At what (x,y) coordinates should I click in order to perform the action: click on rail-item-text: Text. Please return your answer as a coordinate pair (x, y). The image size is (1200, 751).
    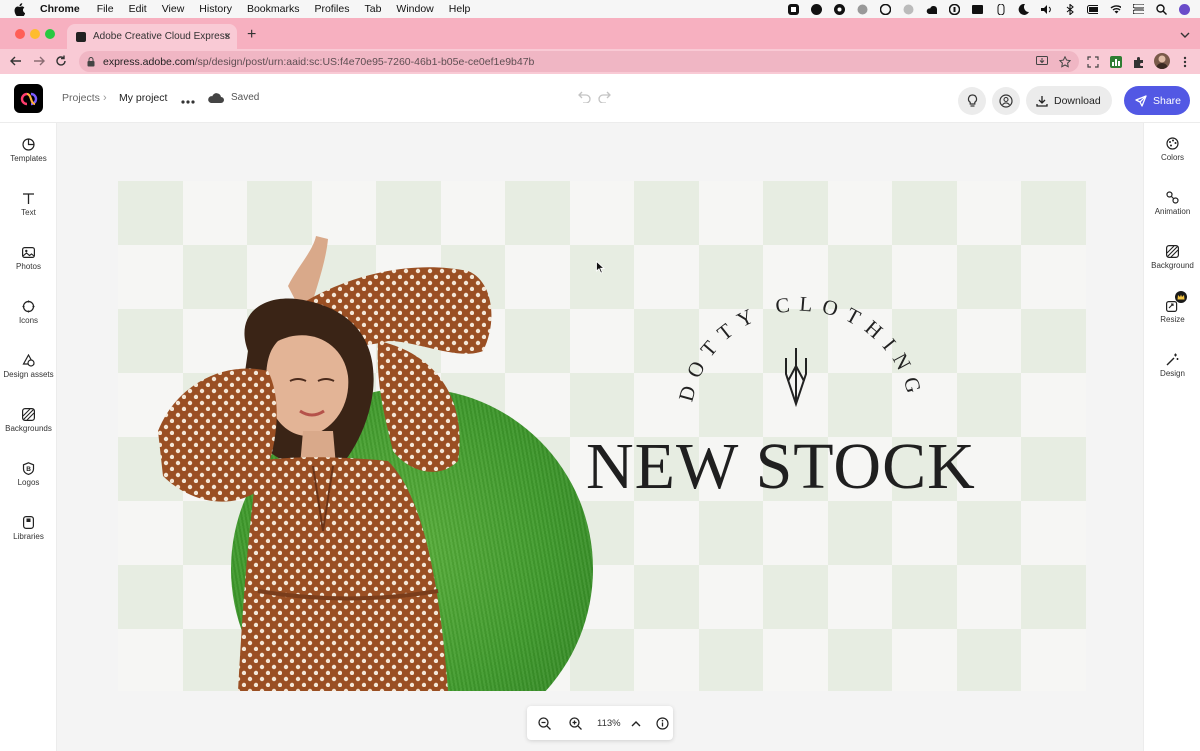
    Looking at the image, I should click on (28, 204).